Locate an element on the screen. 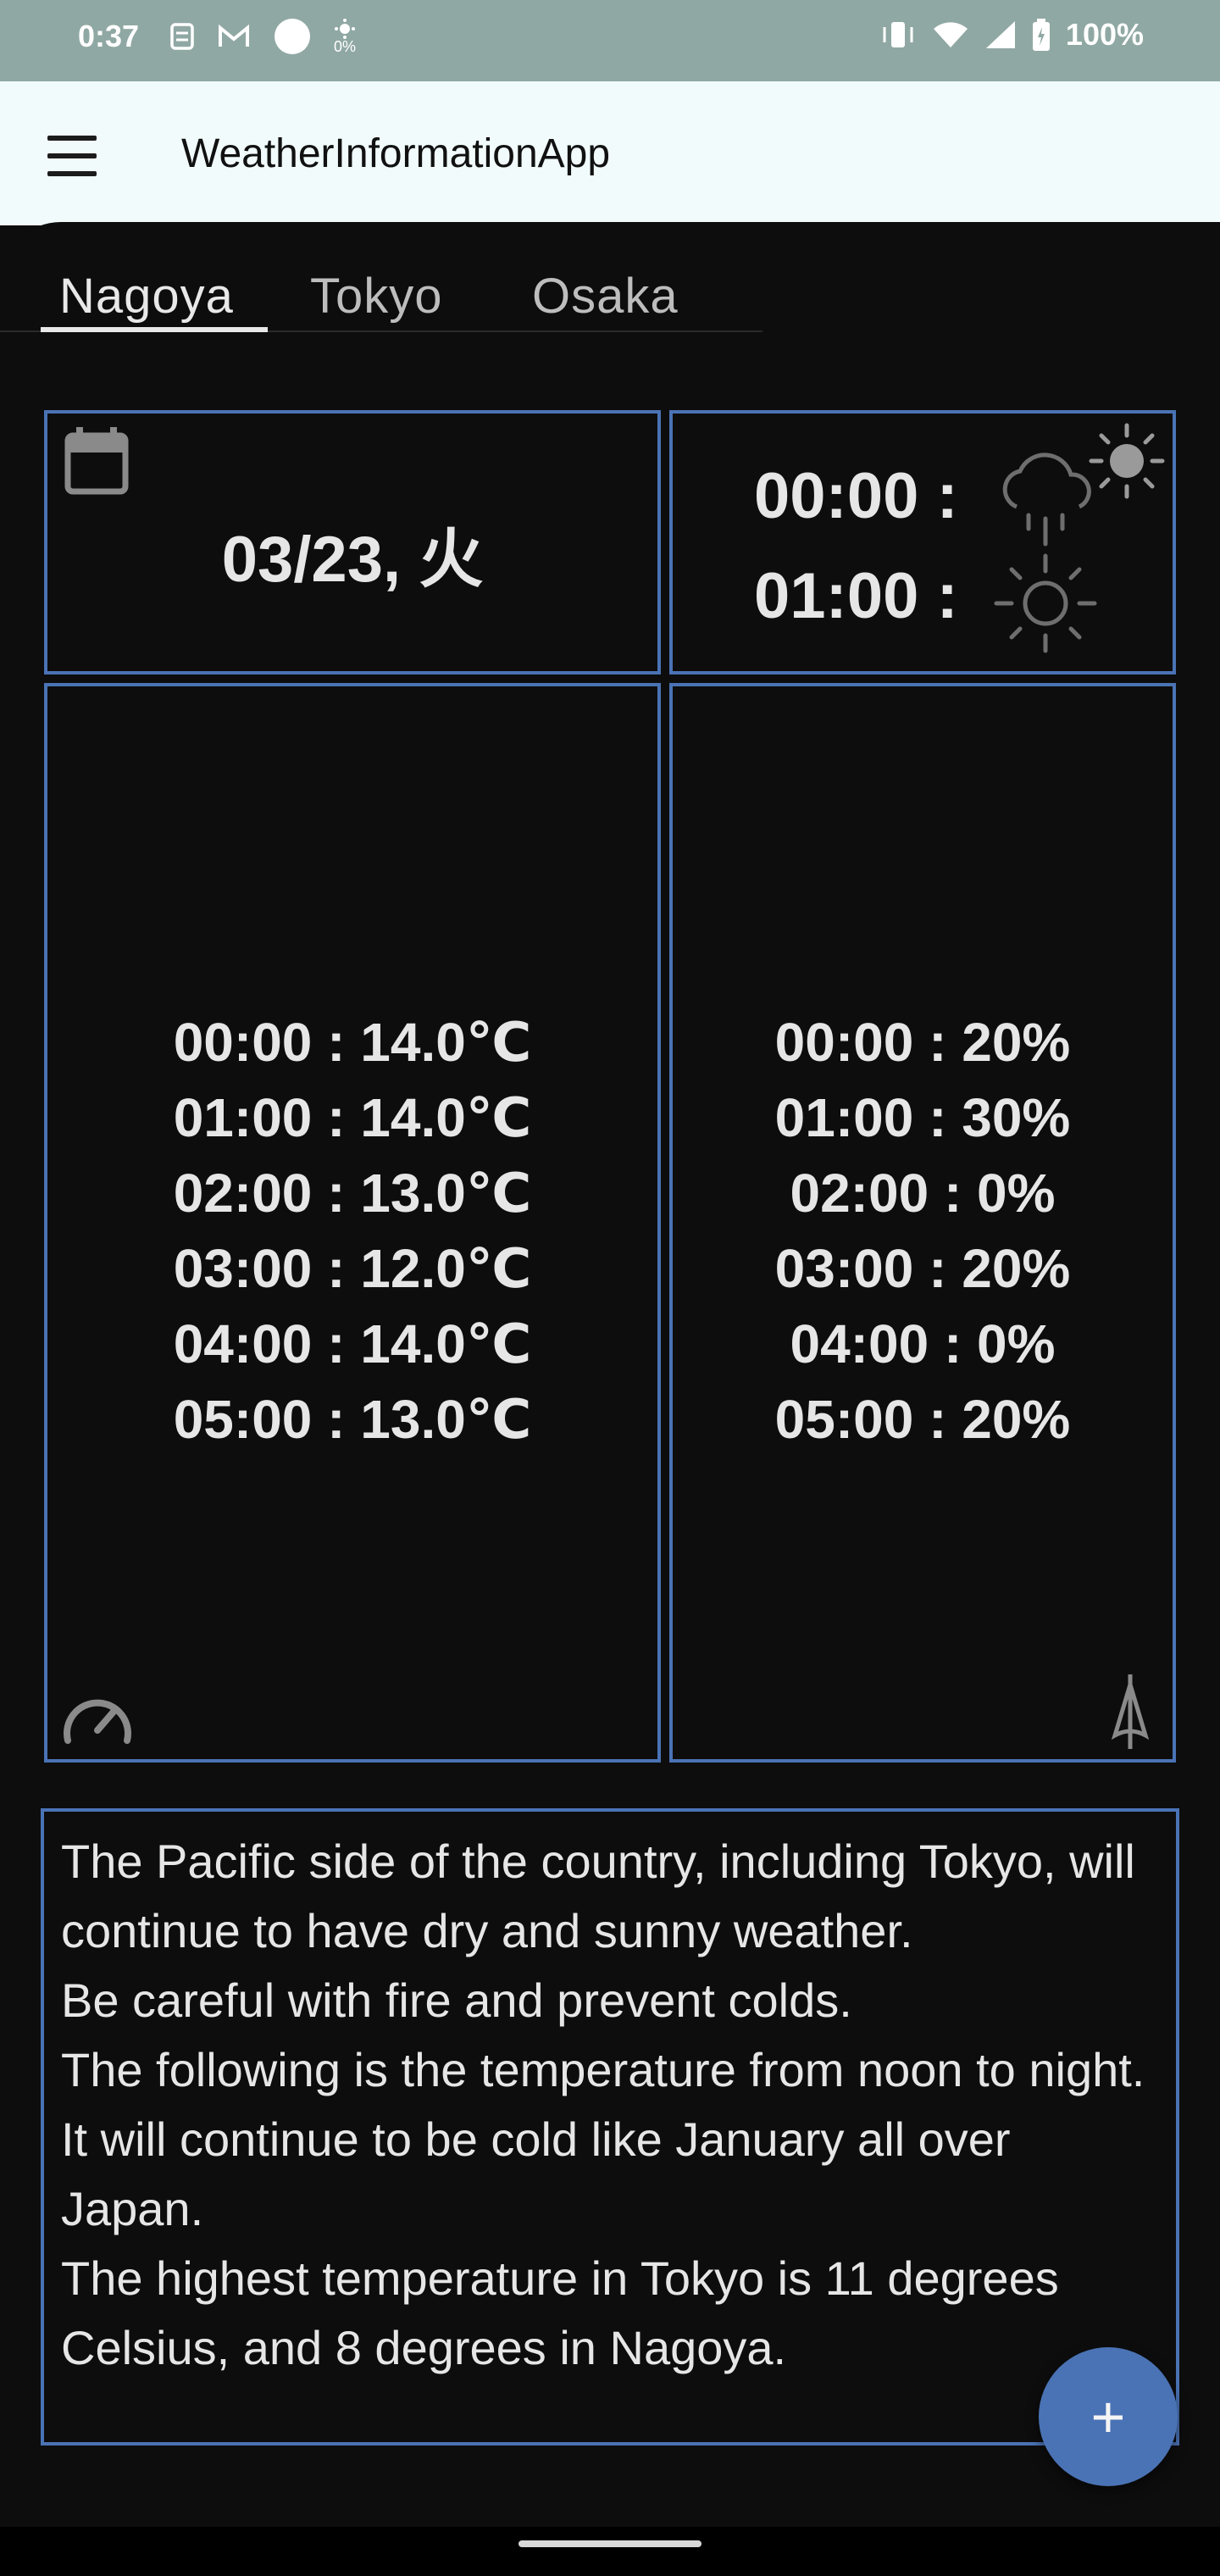  precipitation-item: 05:00 : 20% is located at coordinates (922, 1419).